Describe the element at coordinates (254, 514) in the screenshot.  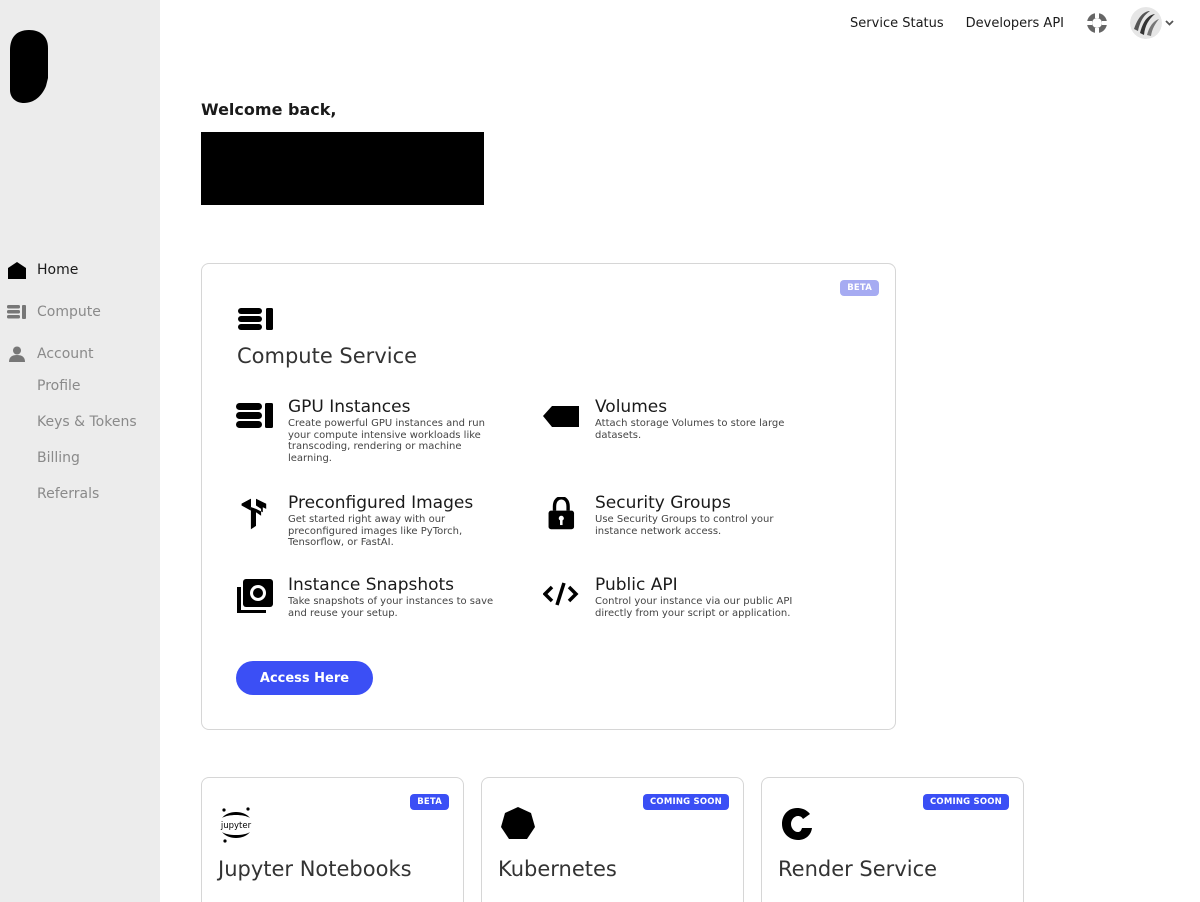
I see `tensorflow-icon` at that location.